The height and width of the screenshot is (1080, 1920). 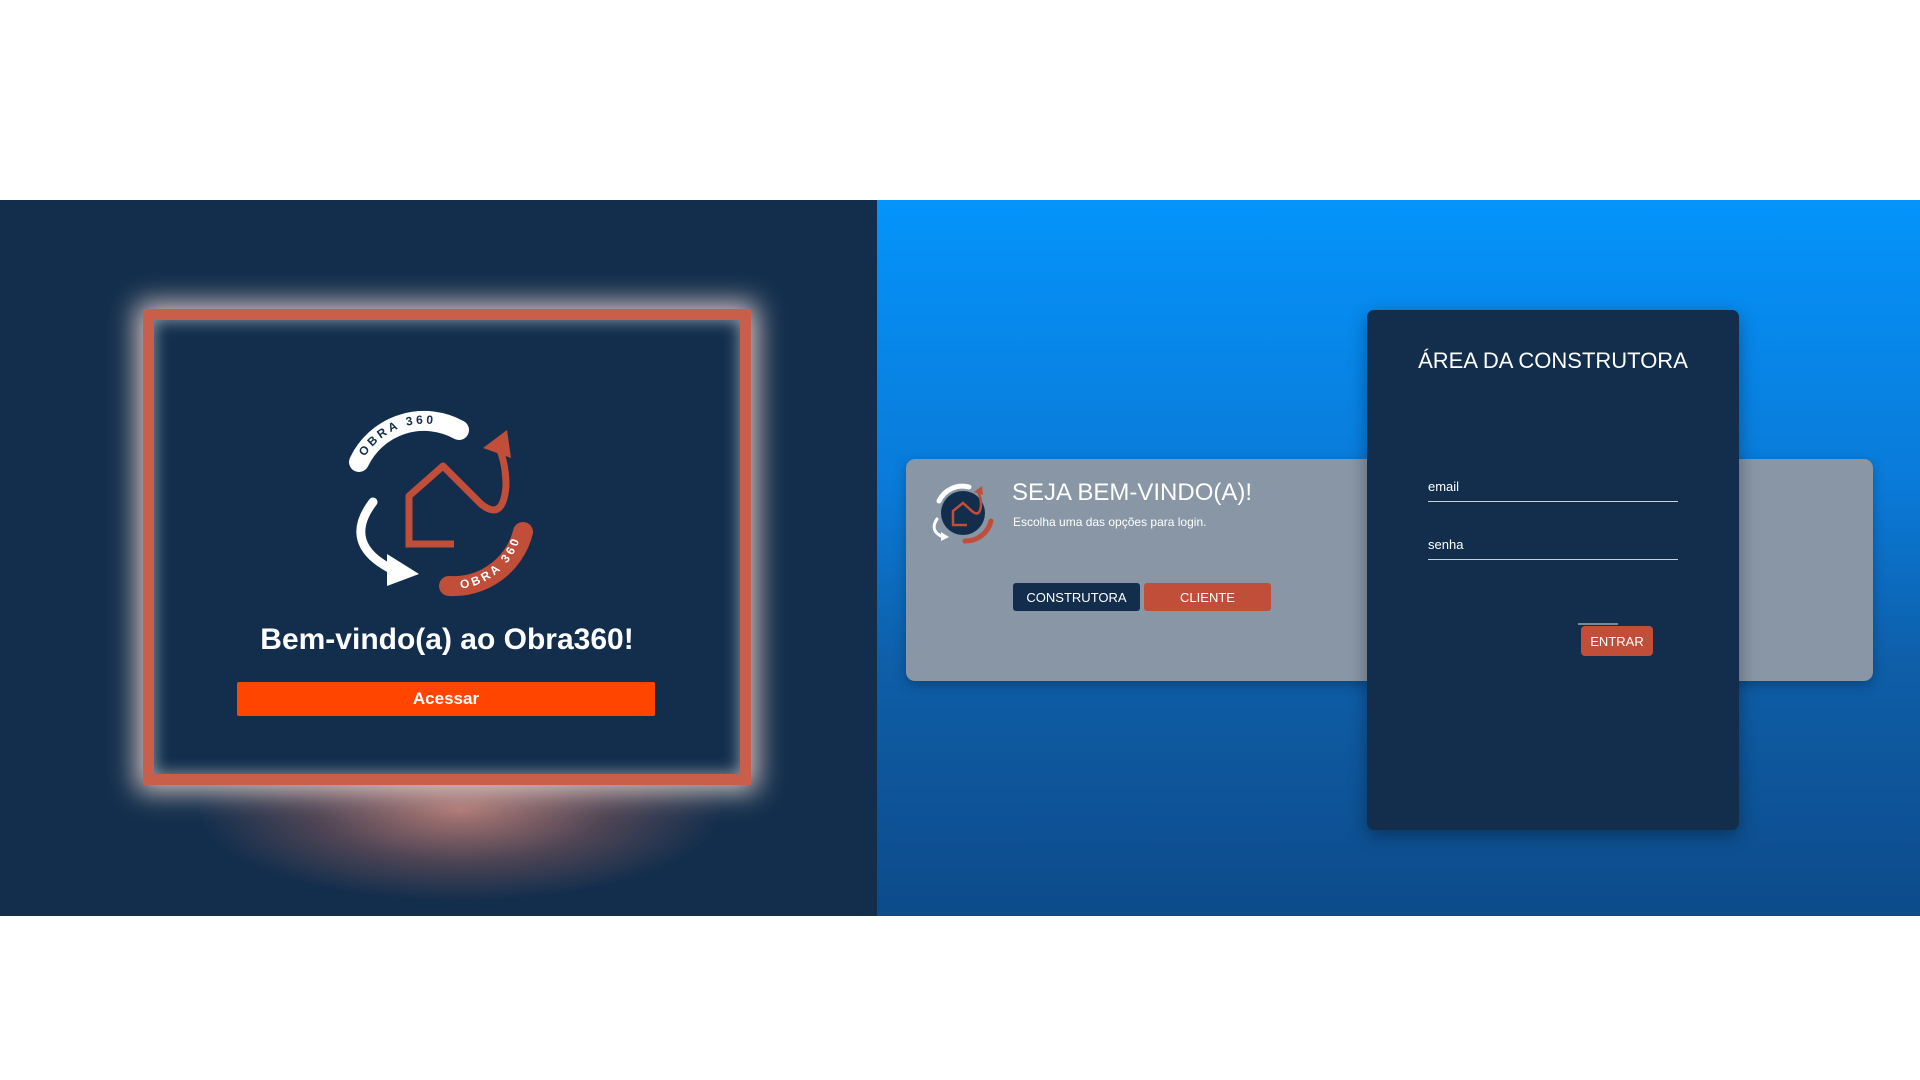 What do you see at coordinates (446, 699) in the screenshot?
I see `access-button: Acessar` at bounding box center [446, 699].